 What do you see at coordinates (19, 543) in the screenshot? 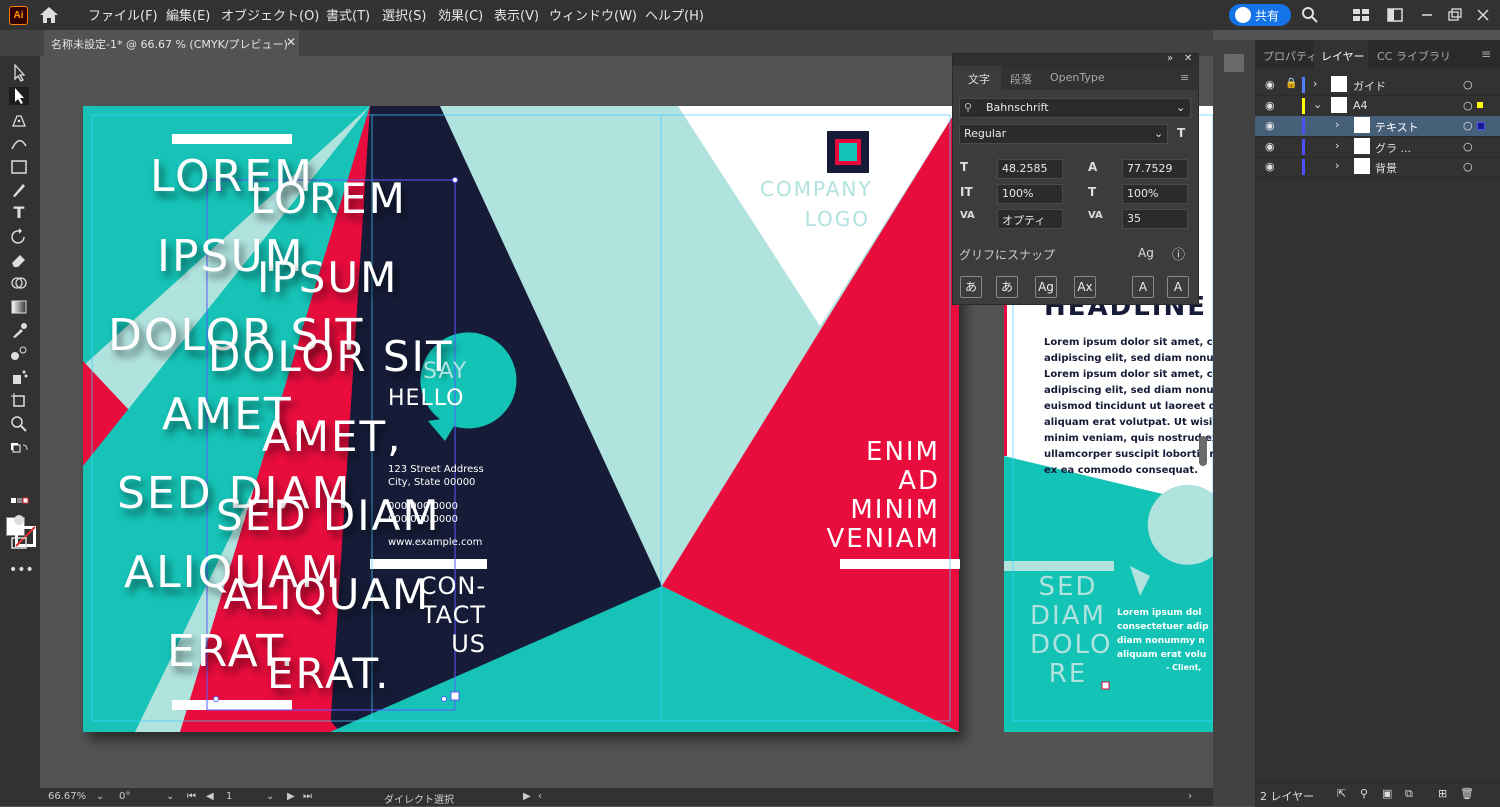
I see `screen-mode-icon` at bounding box center [19, 543].